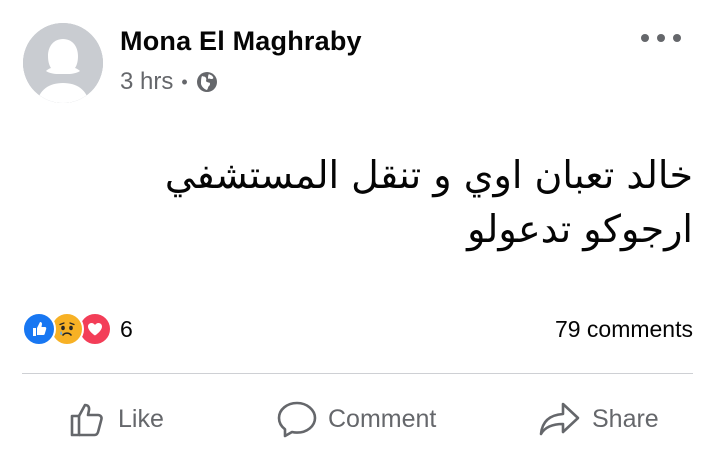 The height and width of the screenshot is (459, 719). Describe the element at coordinates (39, 329) in the screenshot. I see `like-reaction-icon` at that location.